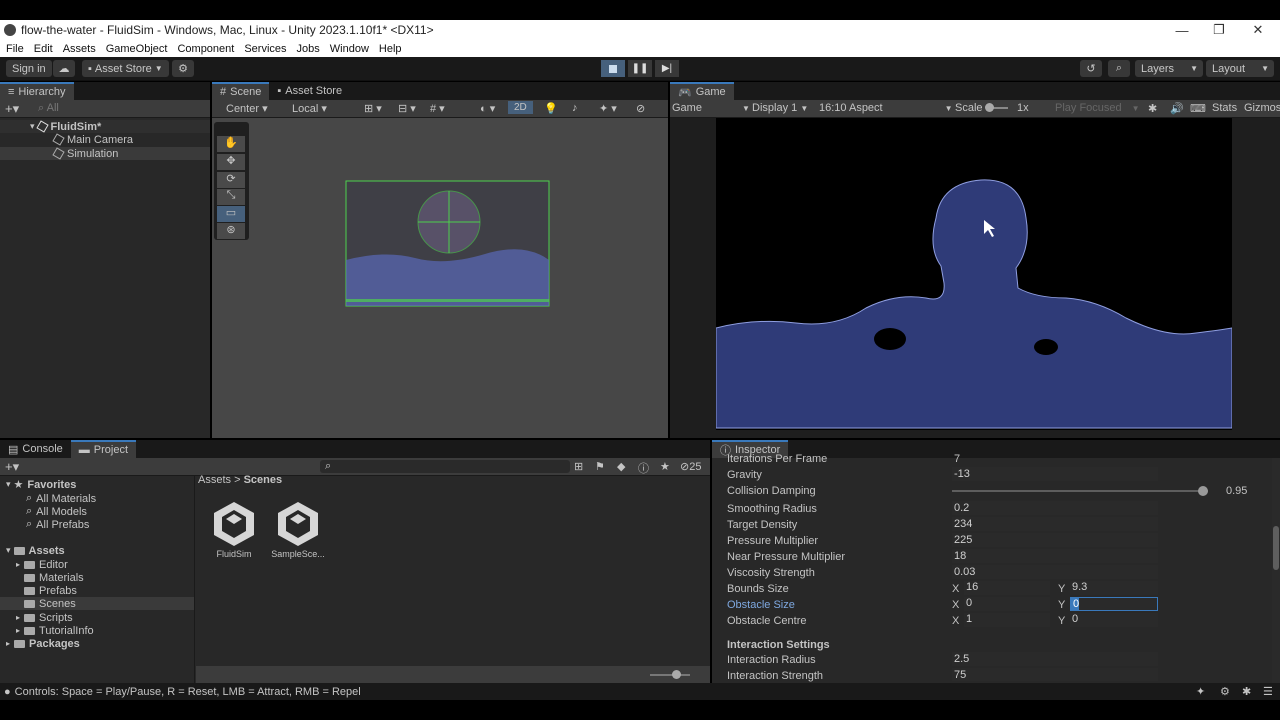  What do you see at coordinates (97, 630) in the screenshot?
I see `list-item: ▸ TutorialInfo` at bounding box center [97, 630].